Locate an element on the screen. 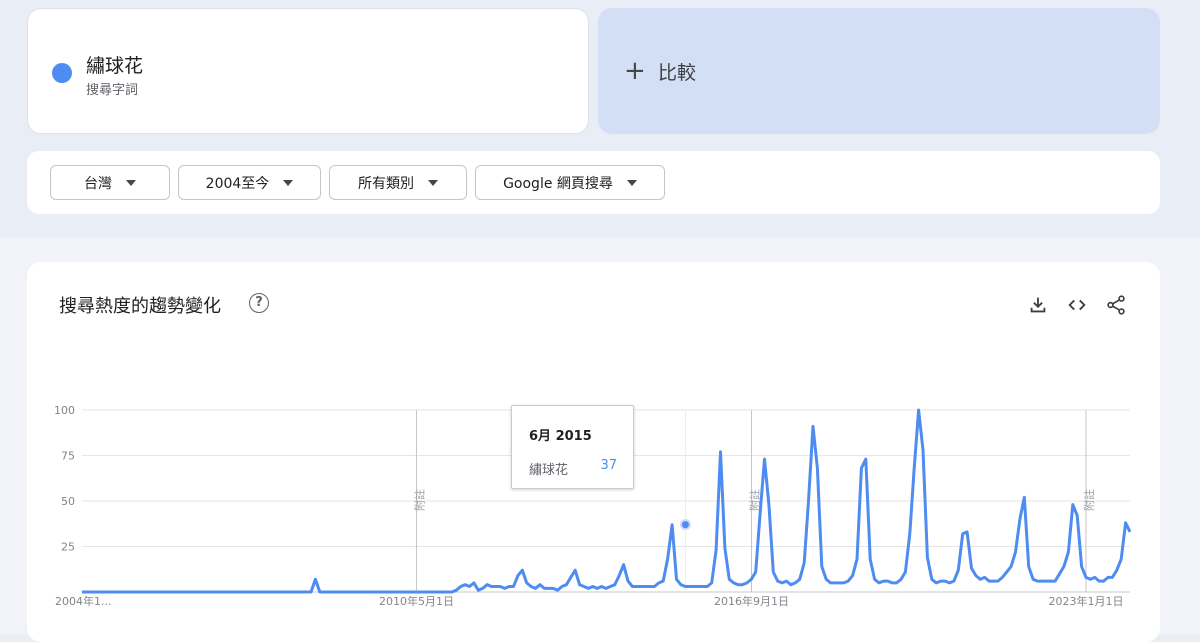 Image resolution: width=1200 pixels, height=642 pixels. y-tick-label: 25 is located at coordinates (68, 547).